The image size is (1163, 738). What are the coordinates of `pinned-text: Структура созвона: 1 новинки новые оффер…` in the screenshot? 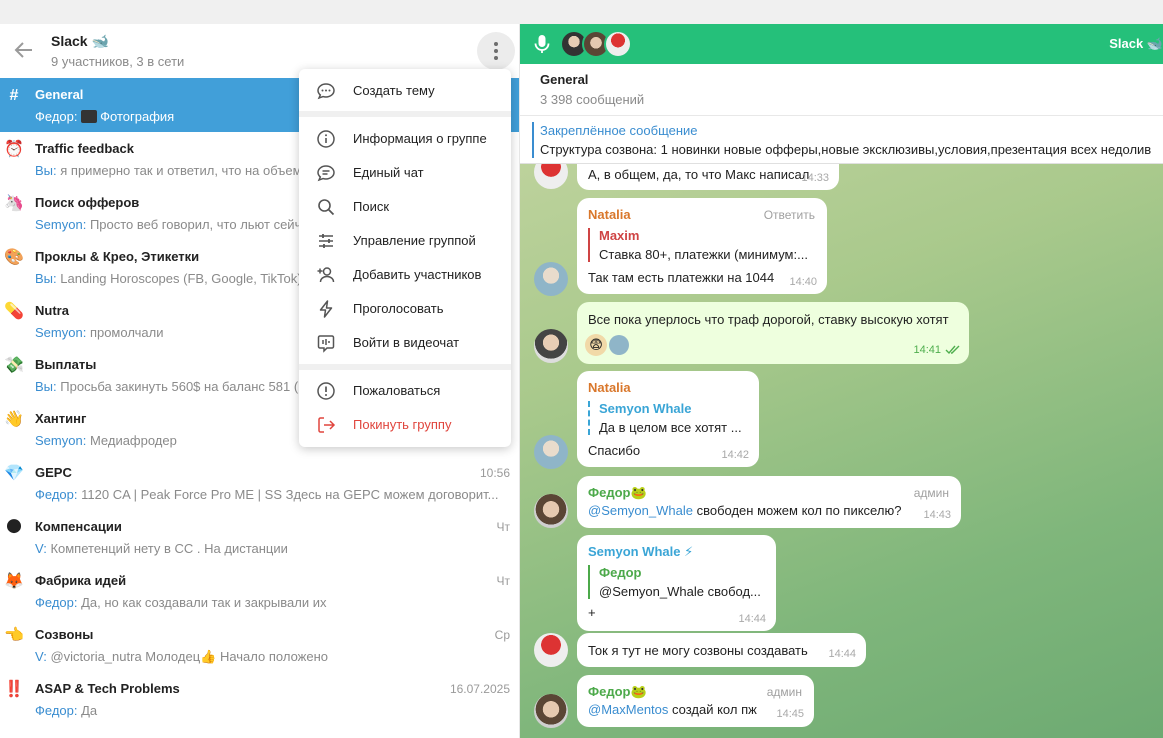 It's located at (846, 149).